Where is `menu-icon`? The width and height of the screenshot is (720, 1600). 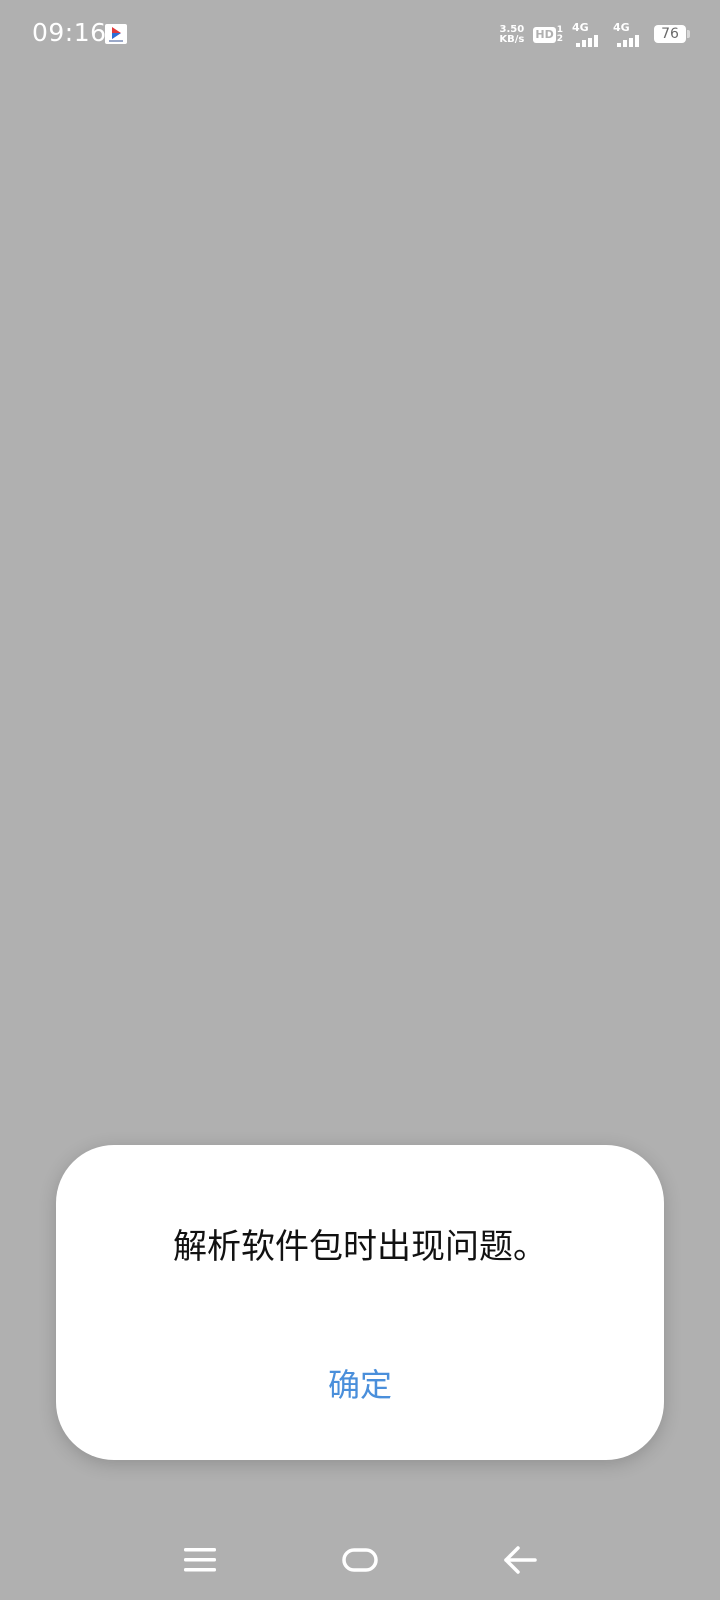
menu-icon is located at coordinates (200, 1560).